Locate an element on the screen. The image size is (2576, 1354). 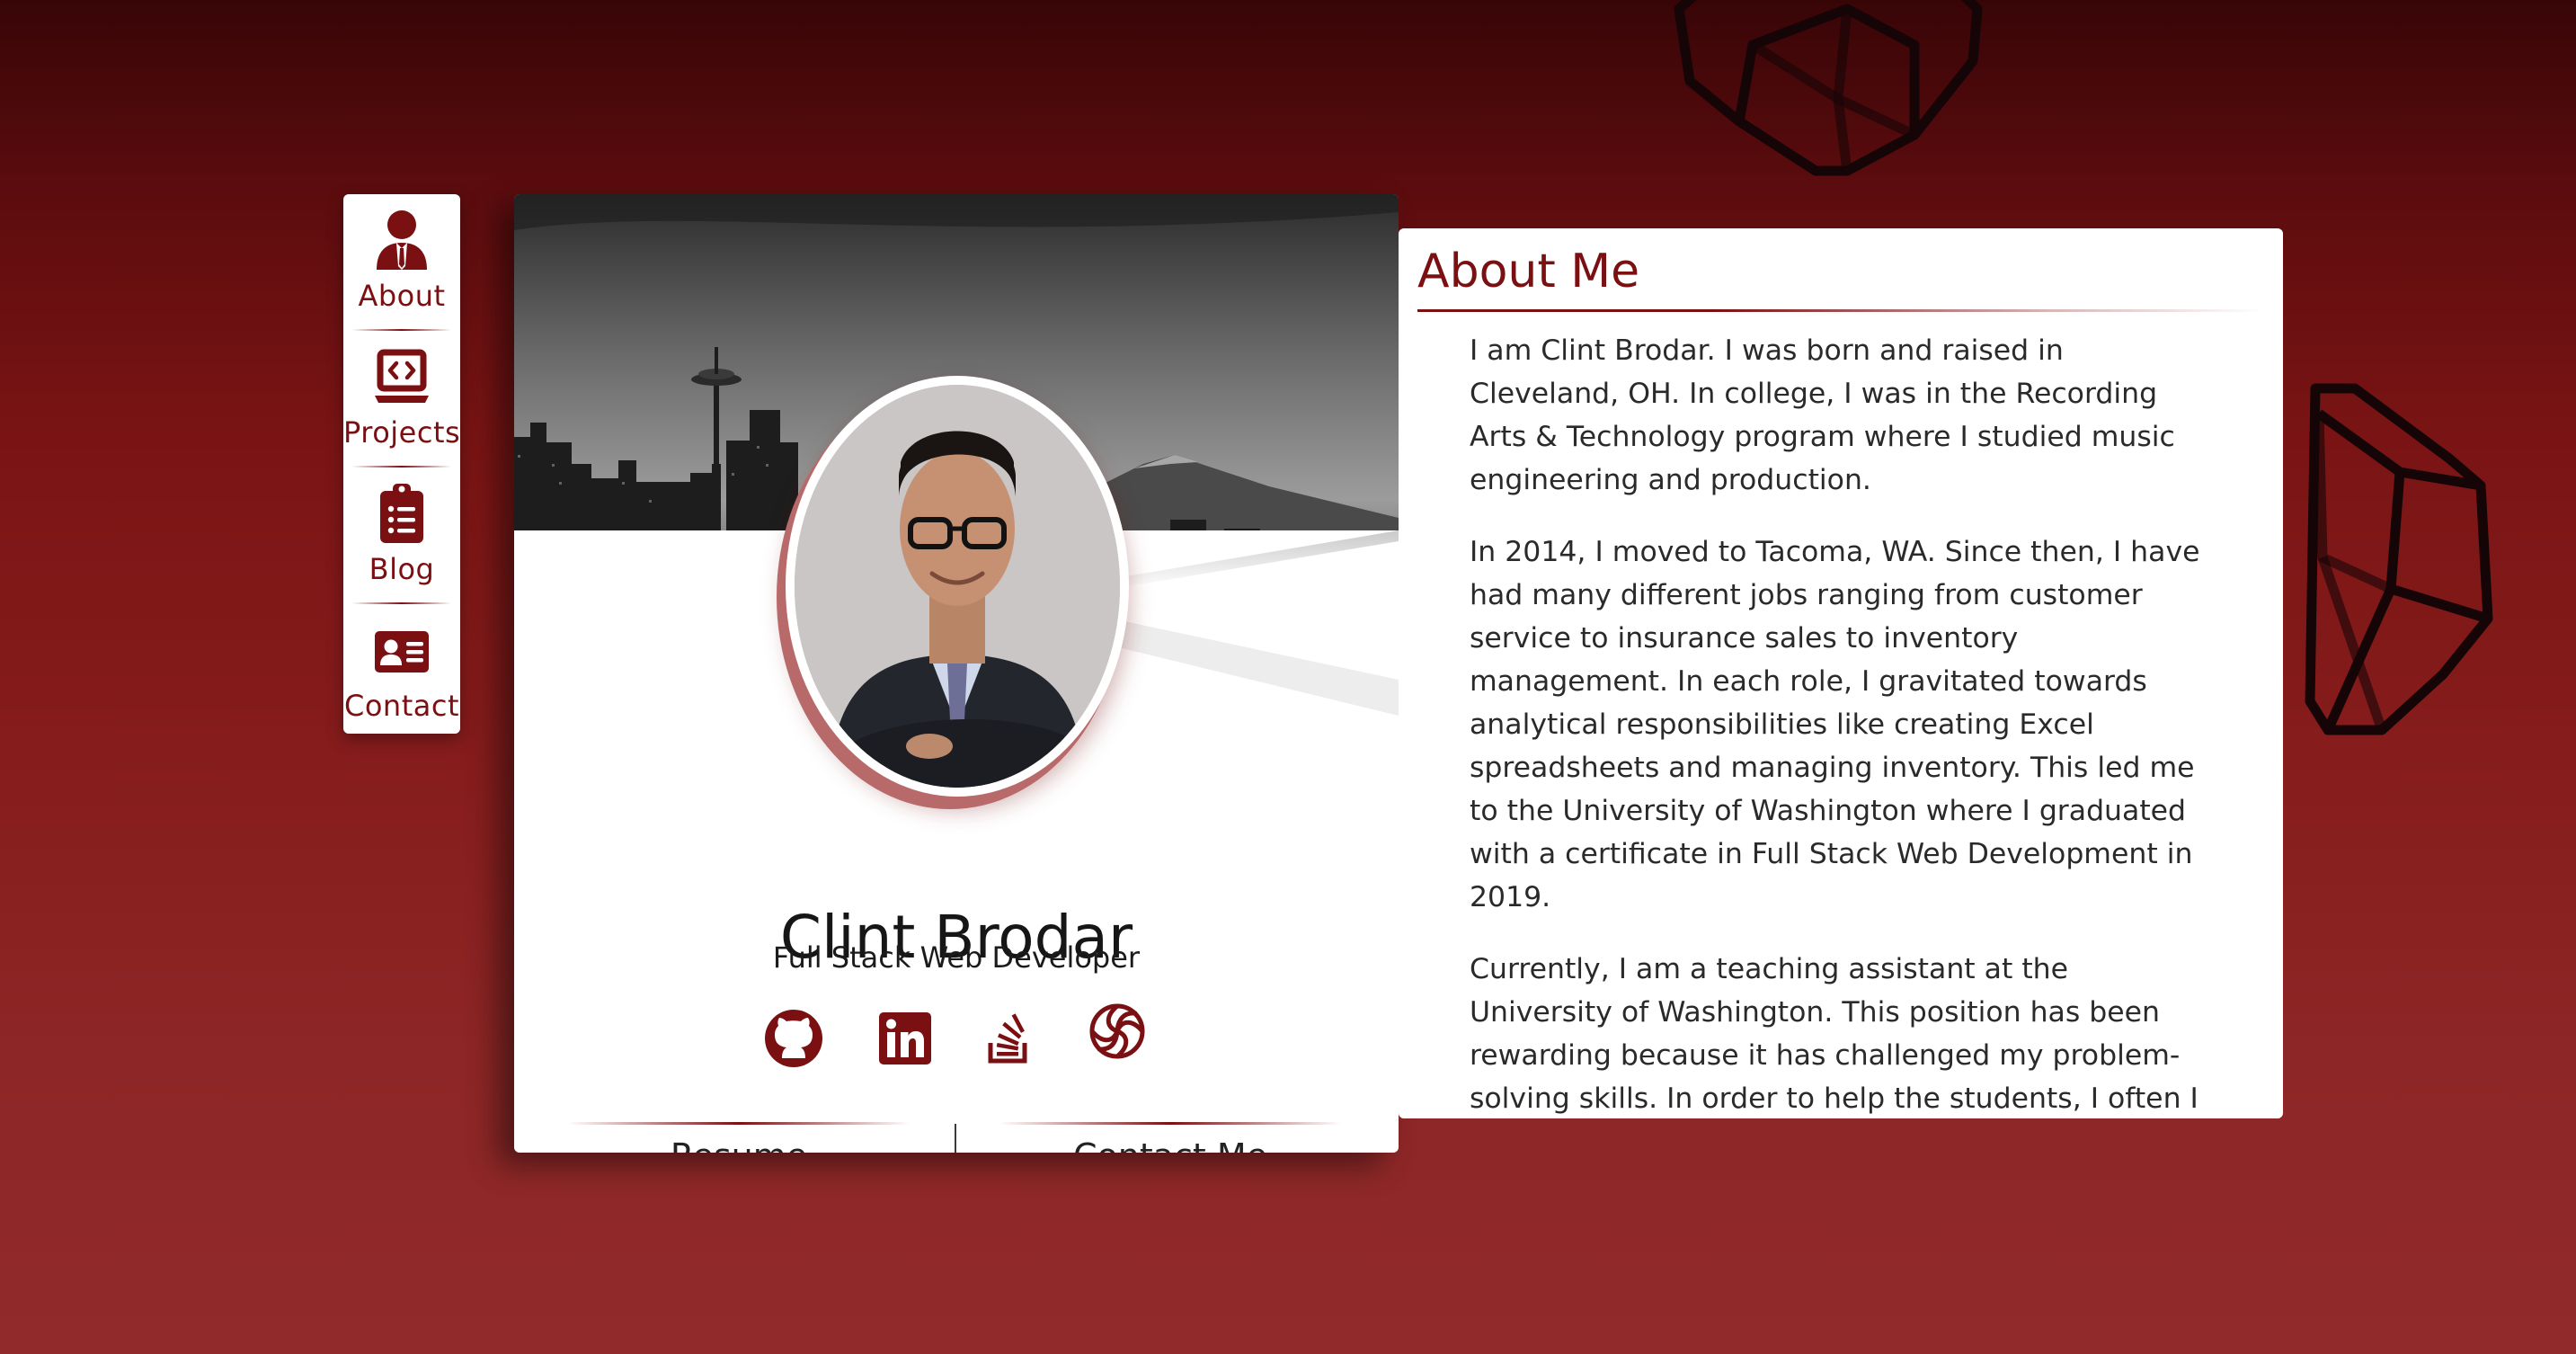
nav-label-blog: Blog is located at coordinates (402, 569).